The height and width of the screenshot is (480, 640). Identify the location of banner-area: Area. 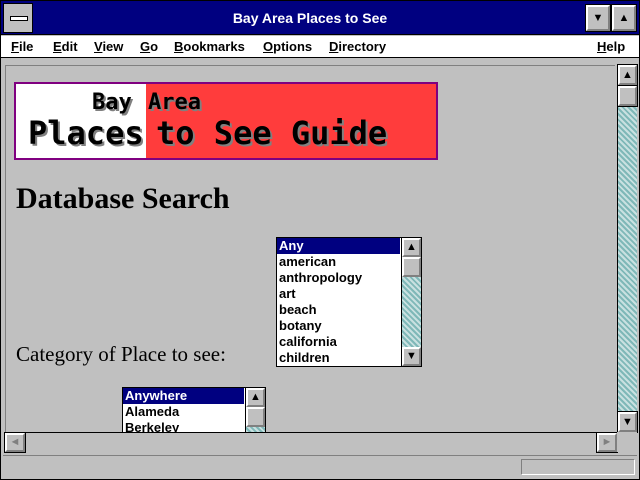
(174, 102).